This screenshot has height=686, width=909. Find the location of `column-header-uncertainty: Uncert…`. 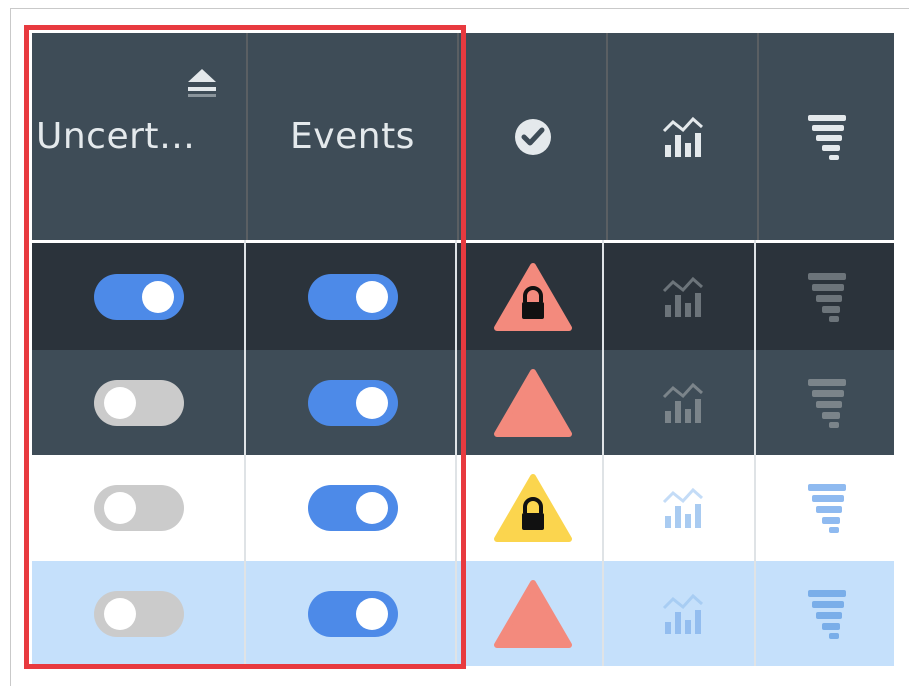

column-header-uncertainty: Uncert… is located at coordinates (139, 136).